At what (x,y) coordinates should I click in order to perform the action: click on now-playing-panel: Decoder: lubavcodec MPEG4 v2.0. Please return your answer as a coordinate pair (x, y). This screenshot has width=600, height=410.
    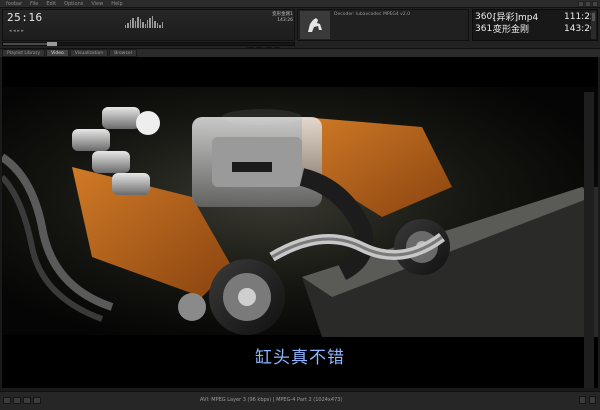
    Looking at the image, I should click on (383, 25).